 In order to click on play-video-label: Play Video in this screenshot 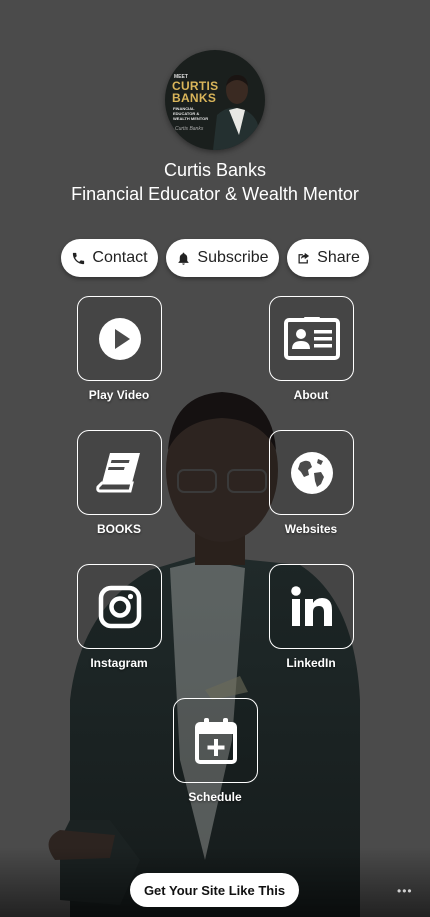, I will do `click(119, 395)`.